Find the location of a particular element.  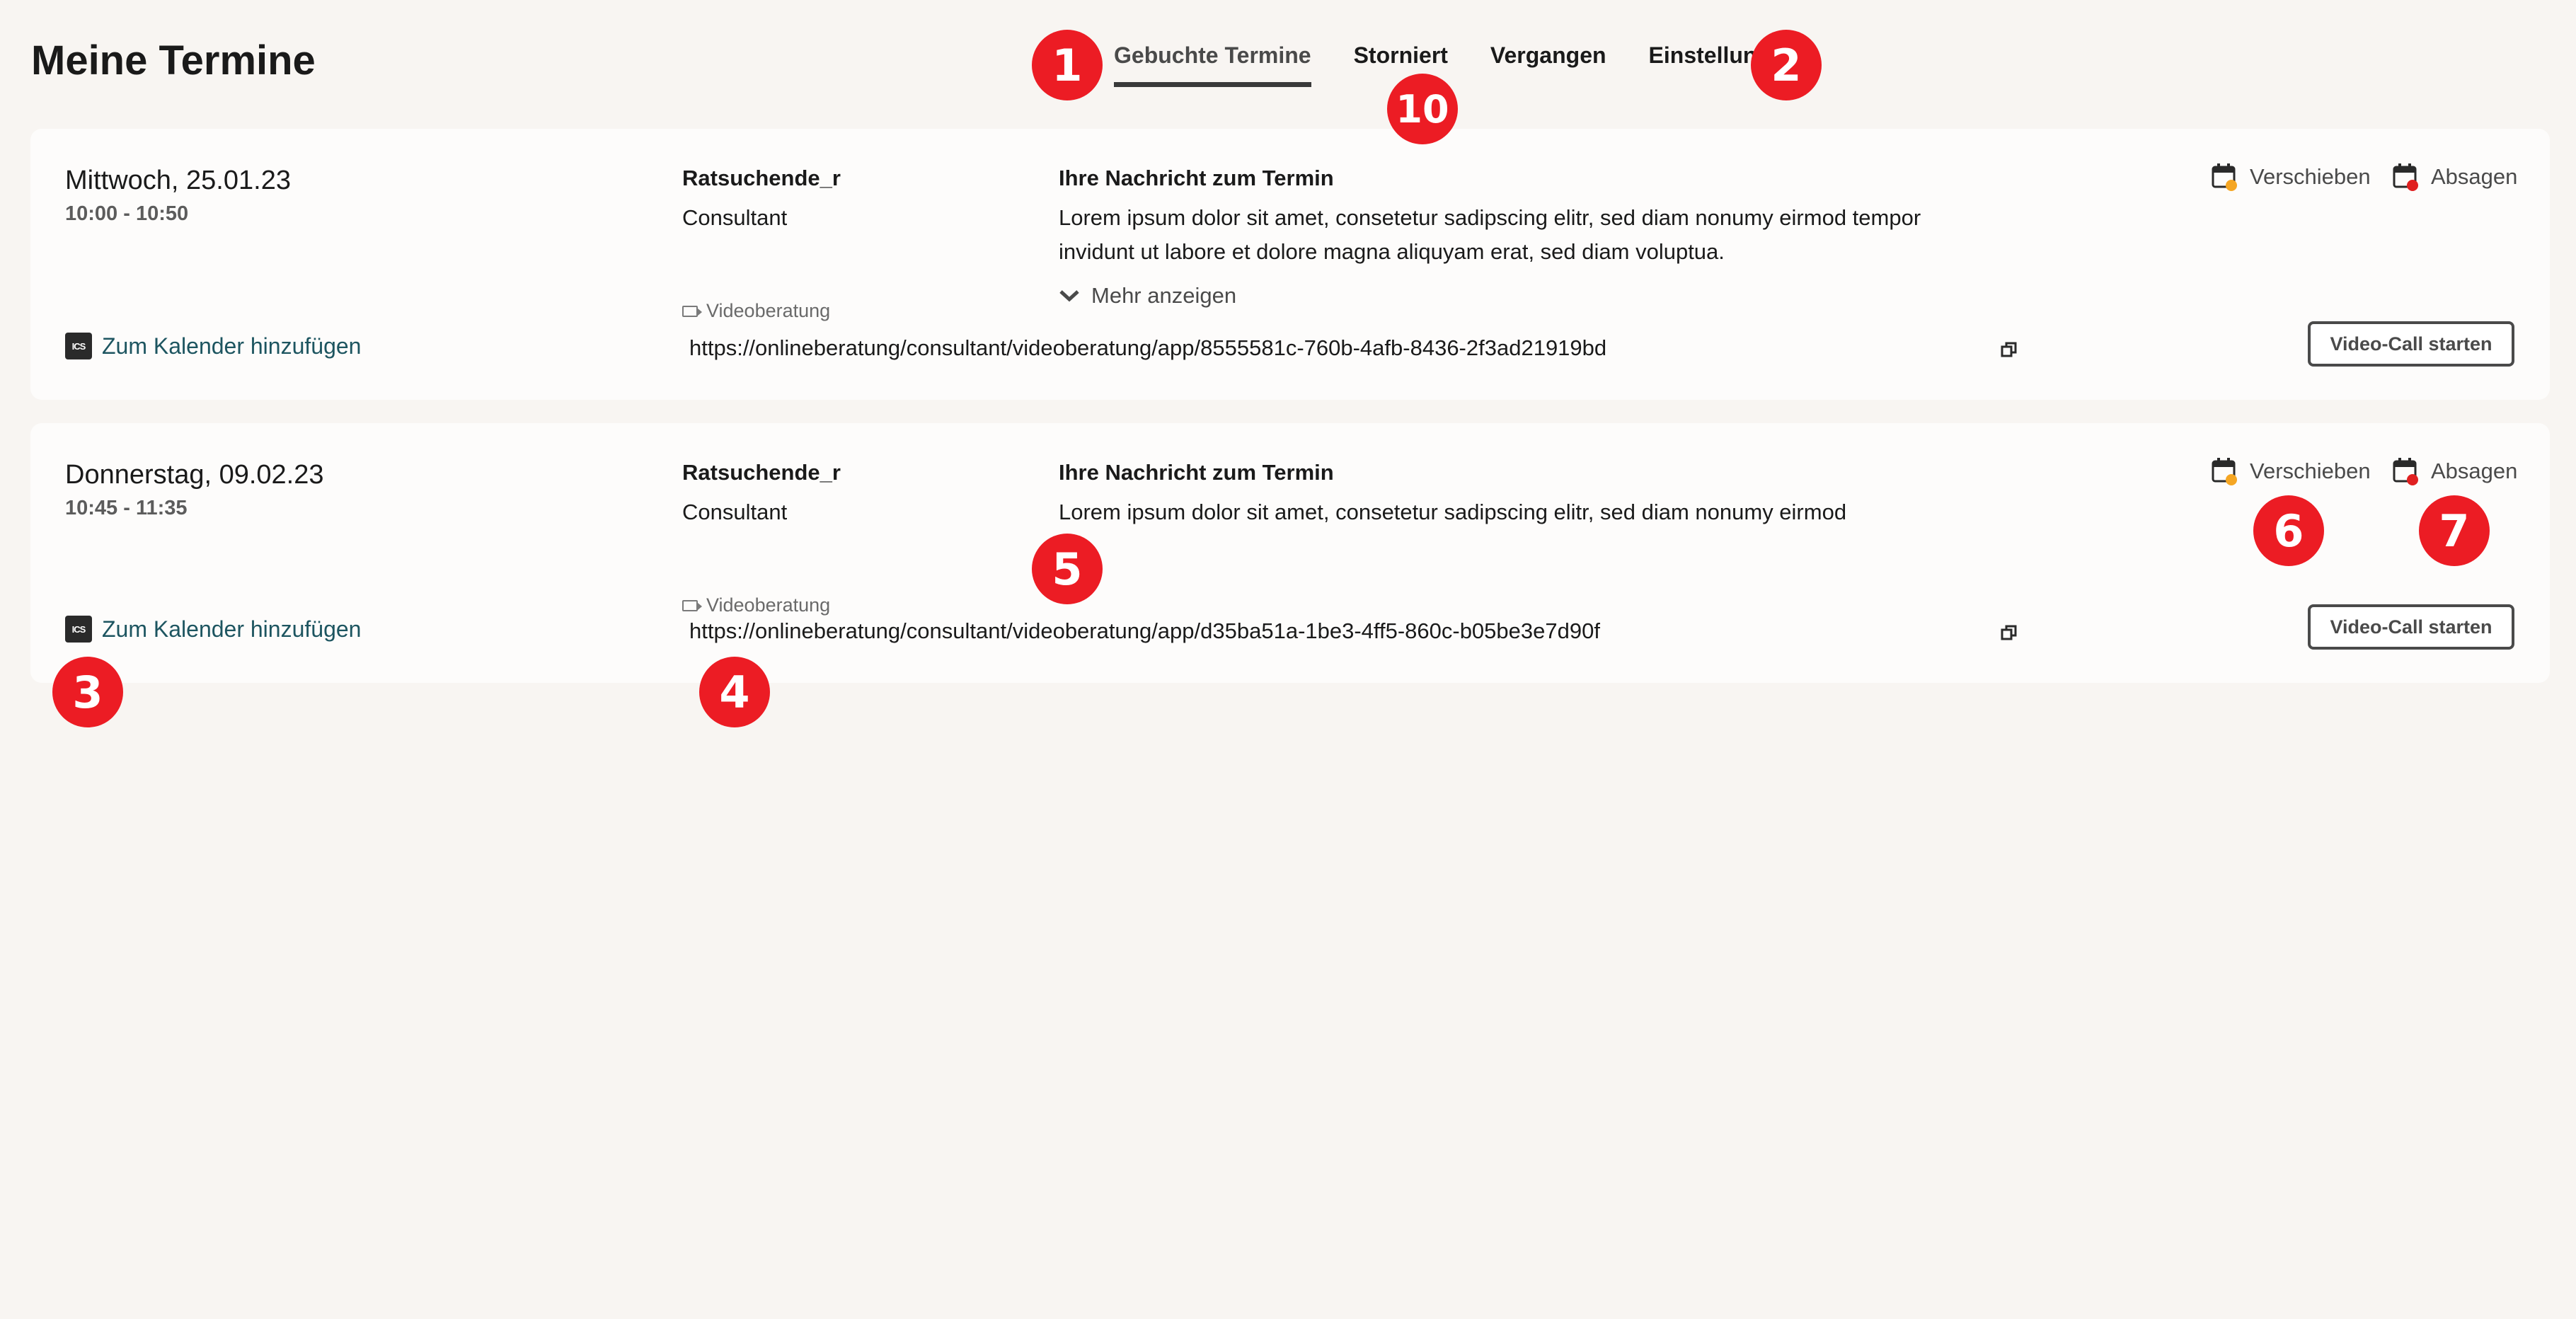

chevron-down-icon is located at coordinates (1069, 296).